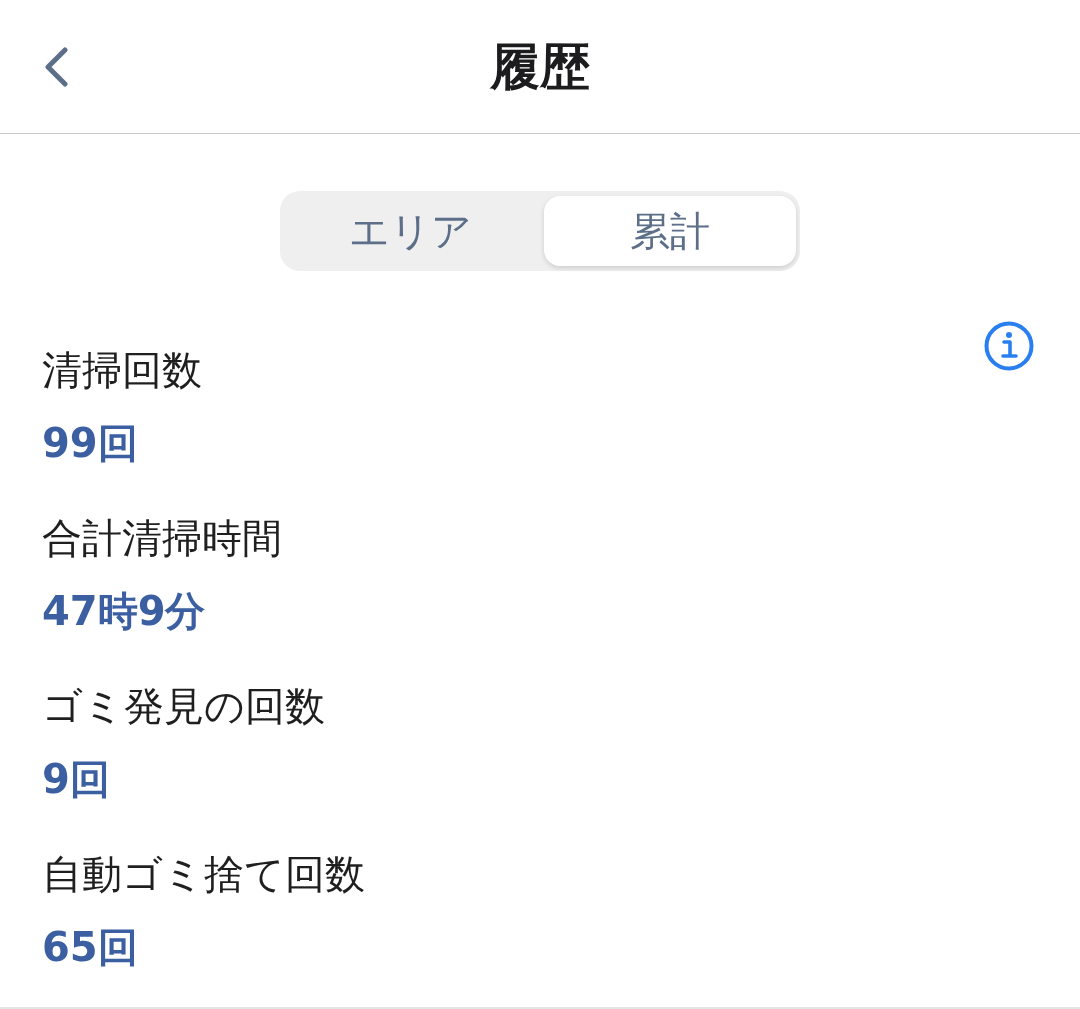 The width and height of the screenshot is (1080, 1009). I want to click on stat-value: 47時9分, so click(124, 611).